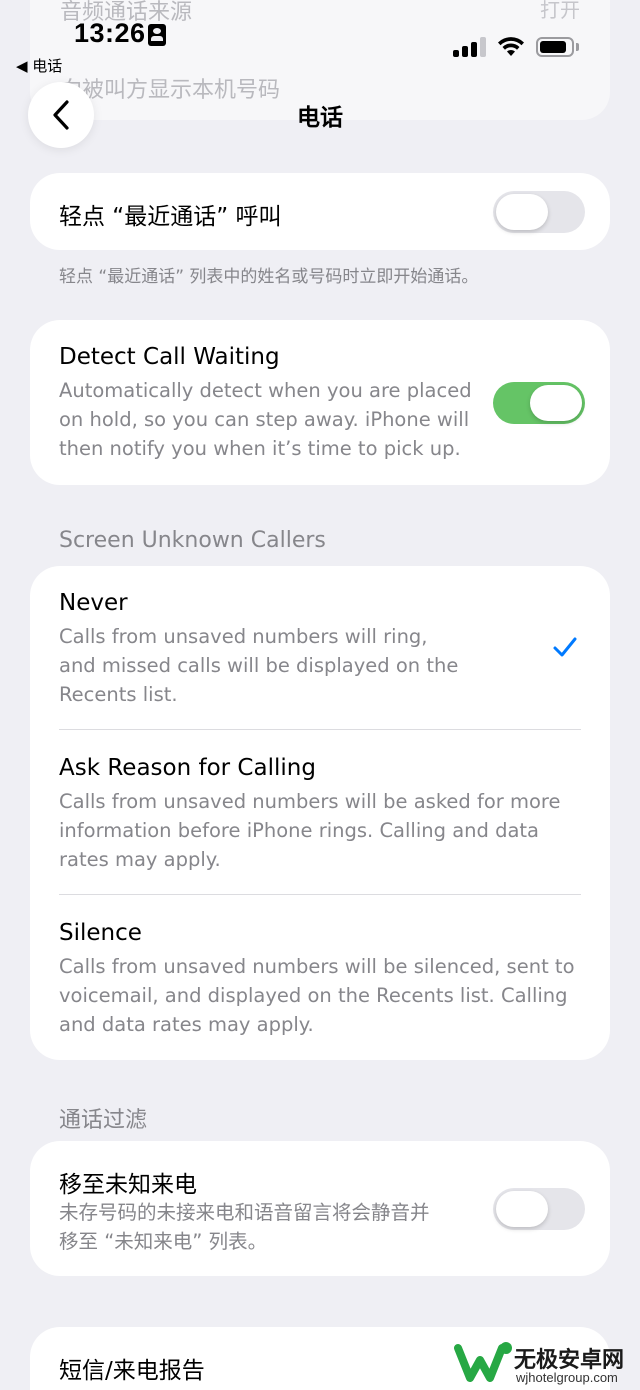 The image size is (640, 1390). I want to click on site-logo-icon, so click(483, 1362).